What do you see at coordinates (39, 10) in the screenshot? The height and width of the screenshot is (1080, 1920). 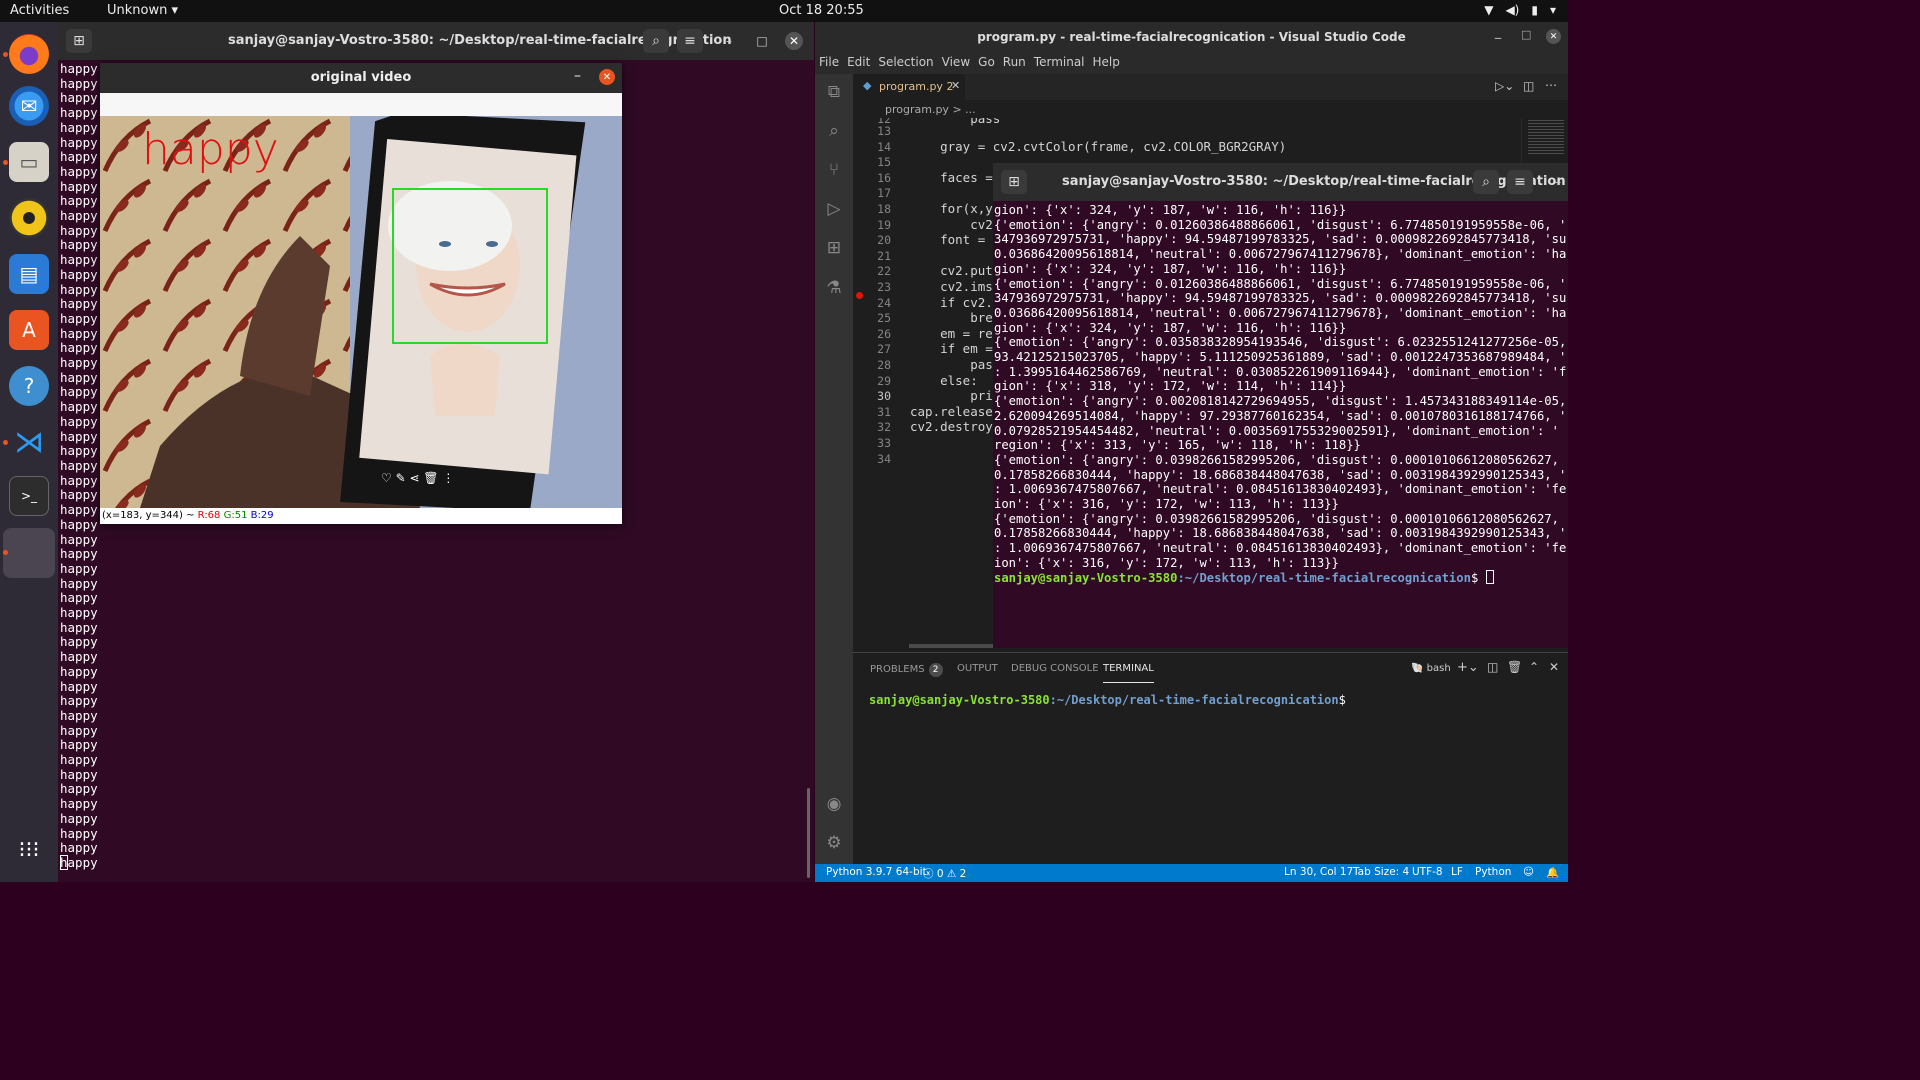 I see `activities-button: Activities` at bounding box center [39, 10].